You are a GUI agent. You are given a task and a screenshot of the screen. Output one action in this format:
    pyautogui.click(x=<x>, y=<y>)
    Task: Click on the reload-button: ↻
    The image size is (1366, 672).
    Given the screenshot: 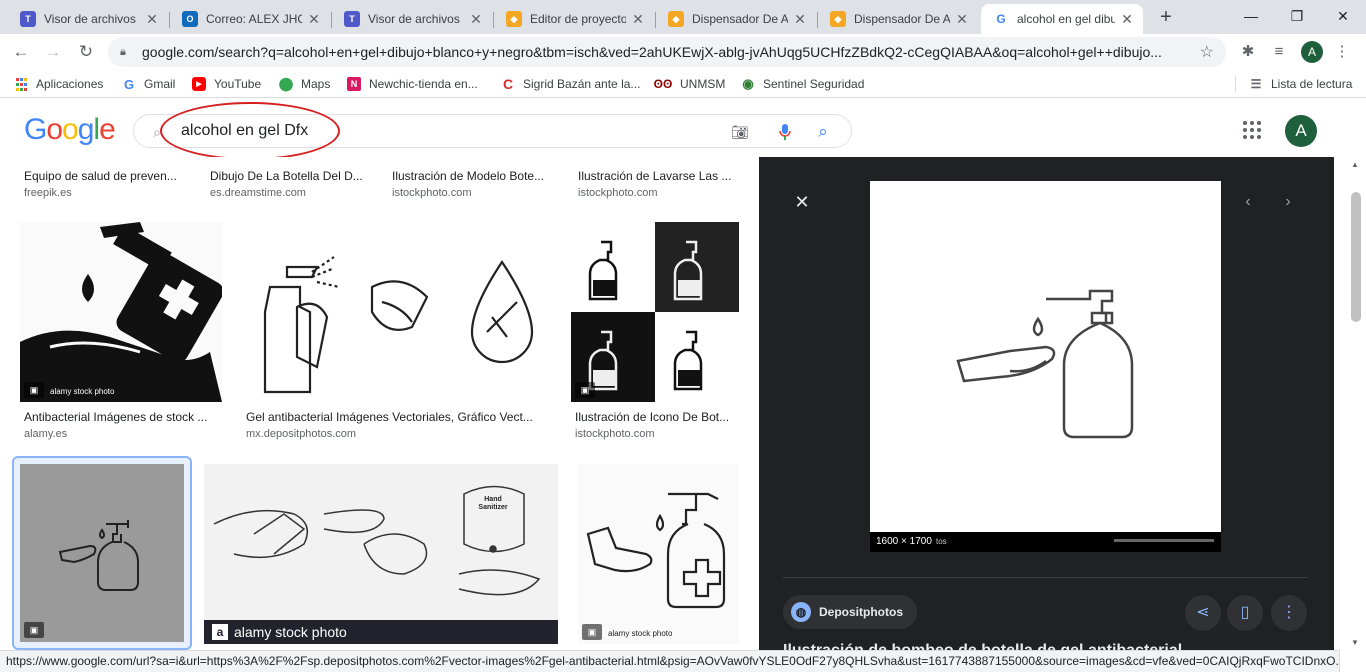 What is the action you would take?
    pyautogui.click(x=86, y=52)
    